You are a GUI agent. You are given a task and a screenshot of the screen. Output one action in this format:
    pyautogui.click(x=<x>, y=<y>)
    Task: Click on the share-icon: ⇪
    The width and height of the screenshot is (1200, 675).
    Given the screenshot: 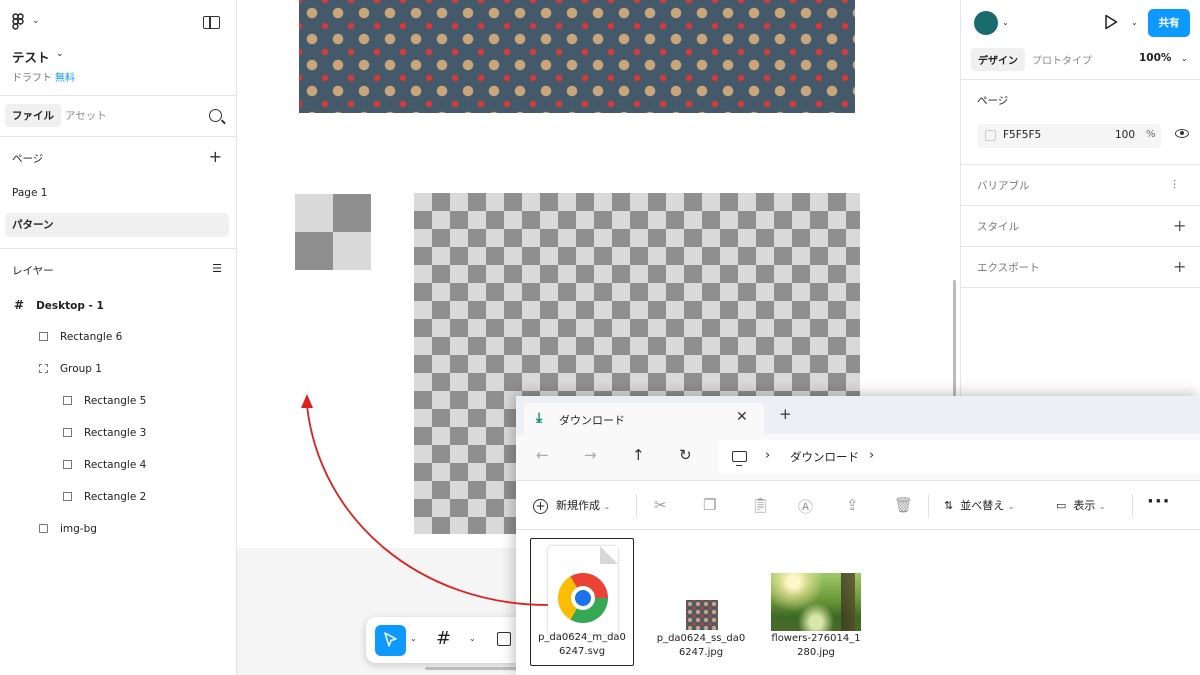 What is the action you would take?
    pyautogui.click(x=852, y=505)
    